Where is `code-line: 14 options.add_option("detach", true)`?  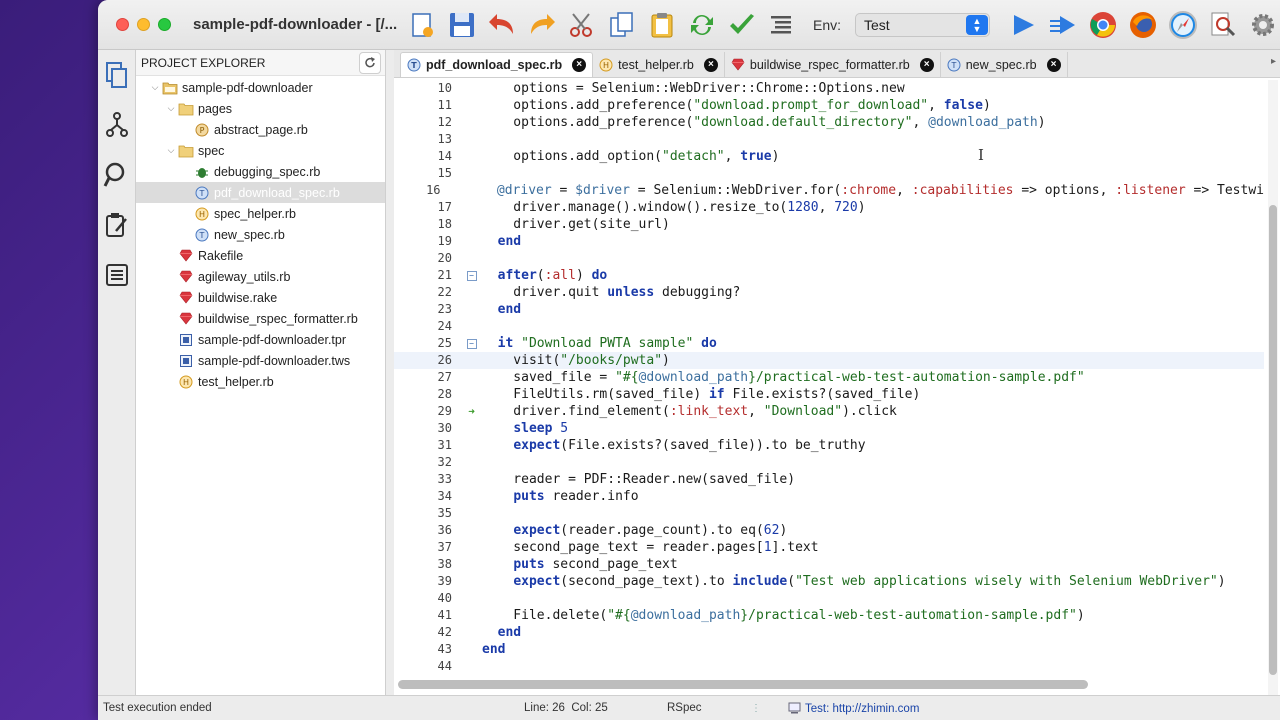 code-line: 14 options.add_option("detach", true) is located at coordinates (829, 156).